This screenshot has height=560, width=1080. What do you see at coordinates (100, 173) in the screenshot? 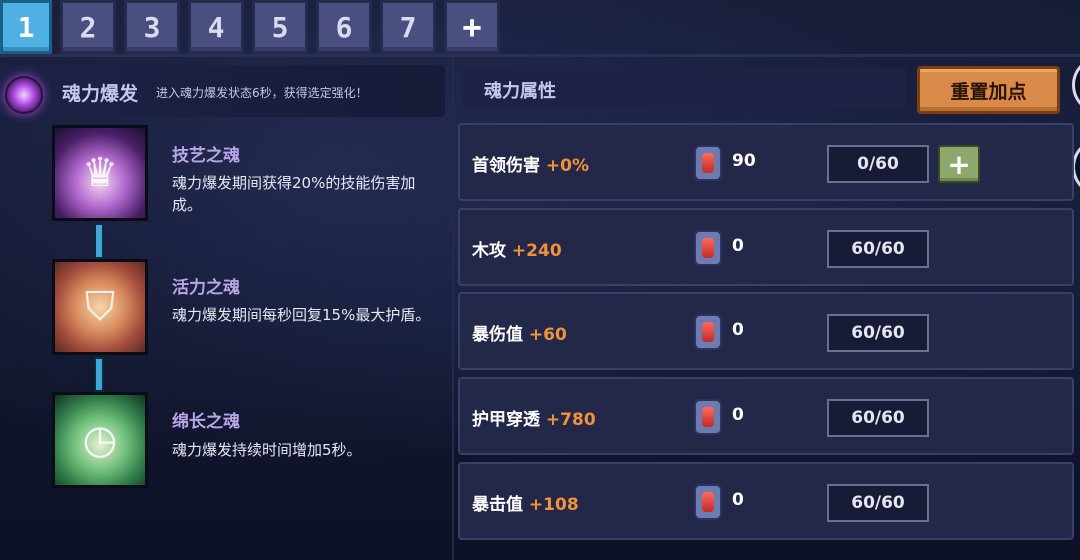
I see `skill-soul-icon: ♛` at bounding box center [100, 173].